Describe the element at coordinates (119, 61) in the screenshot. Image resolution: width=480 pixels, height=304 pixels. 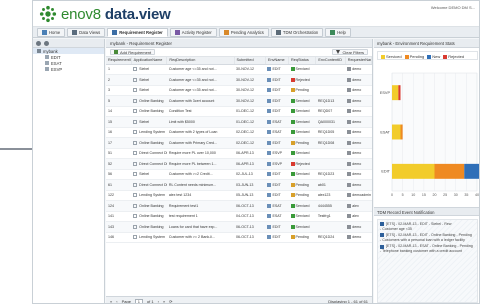
I see `column-header: RequirementID` at that location.